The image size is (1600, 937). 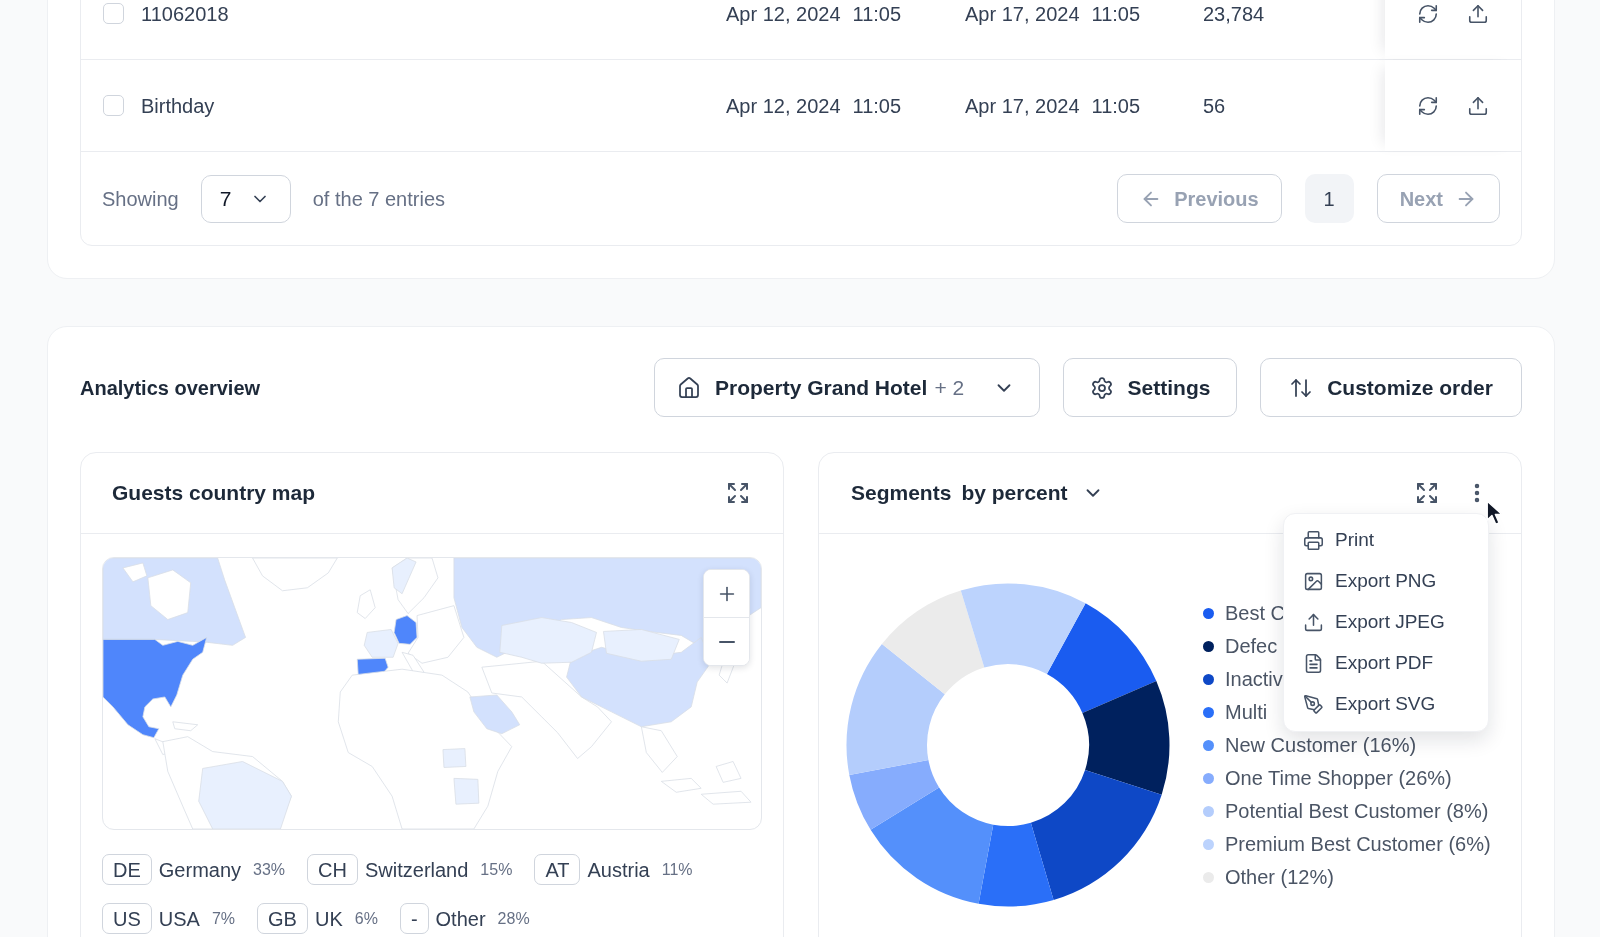 I want to click on country-name: Germany, so click(x=200, y=870).